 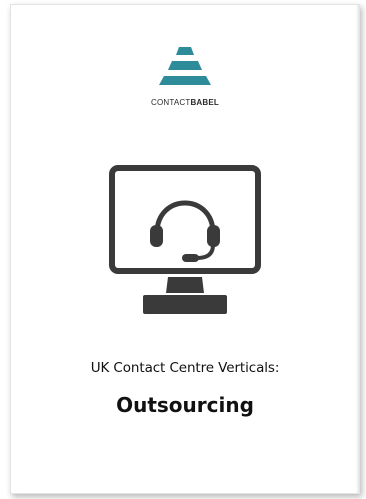 I want to click on brand-name: CONTACTBABEL, so click(x=185, y=102).